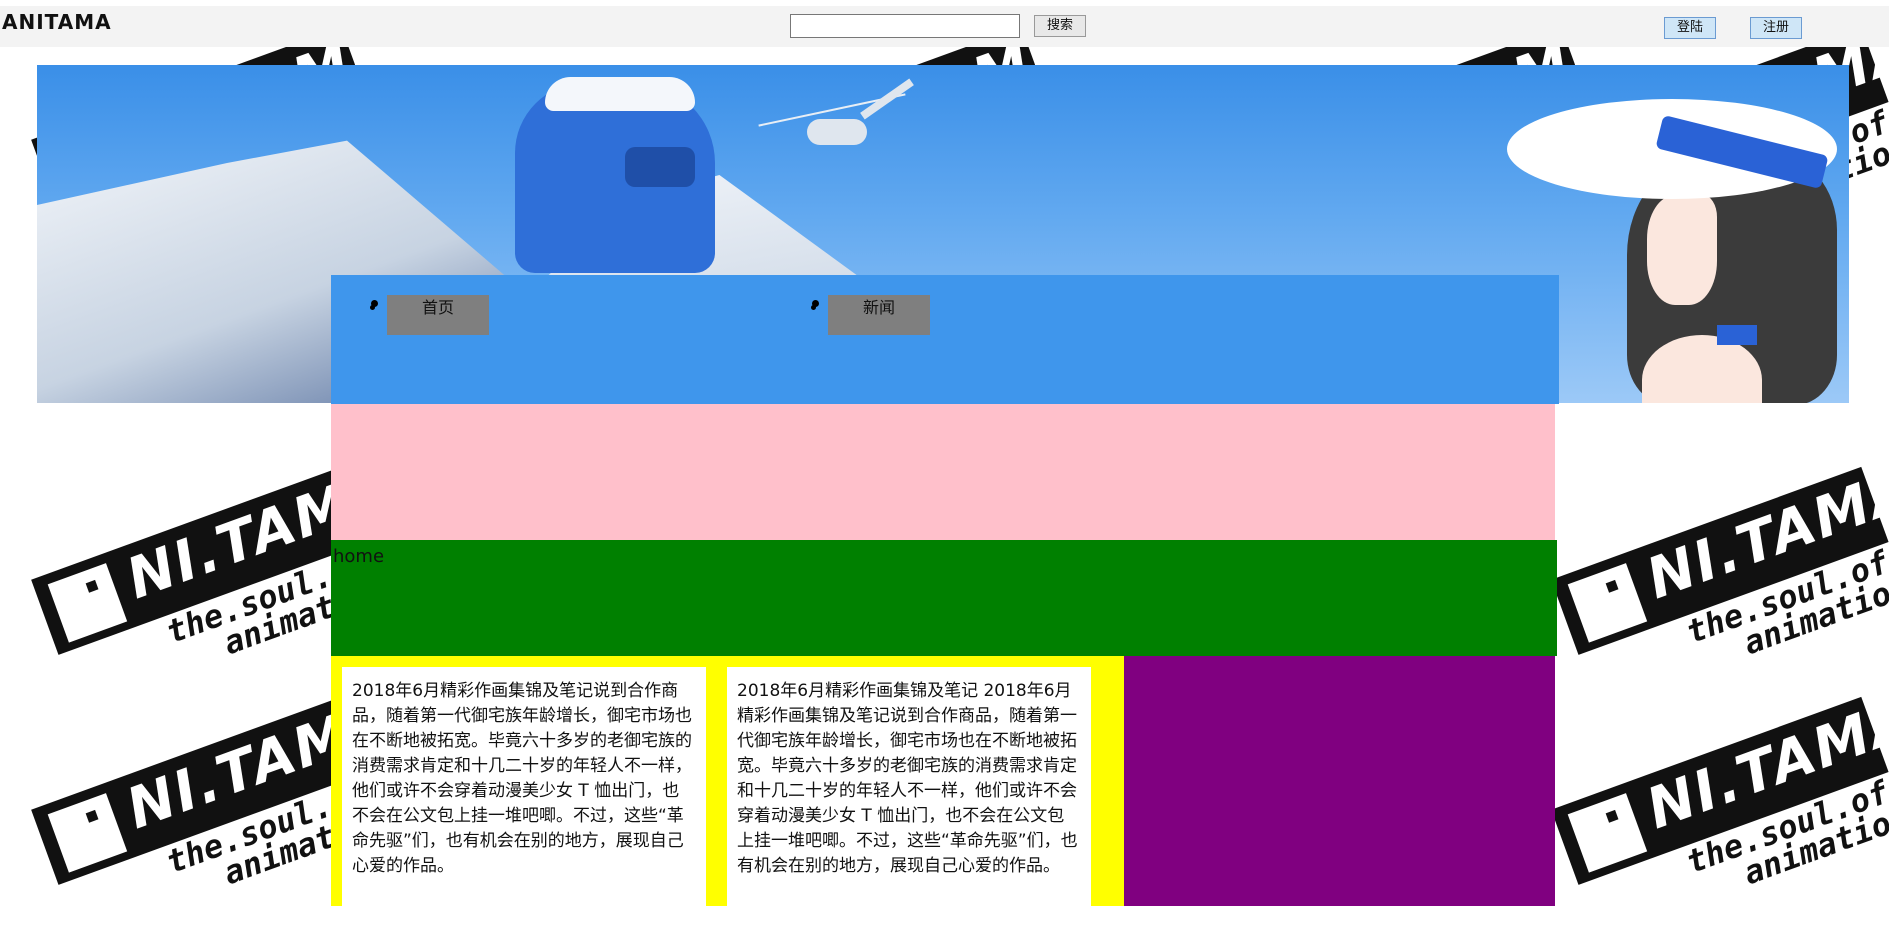  What do you see at coordinates (905, 26) in the screenshot?
I see `search-input` at bounding box center [905, 26].